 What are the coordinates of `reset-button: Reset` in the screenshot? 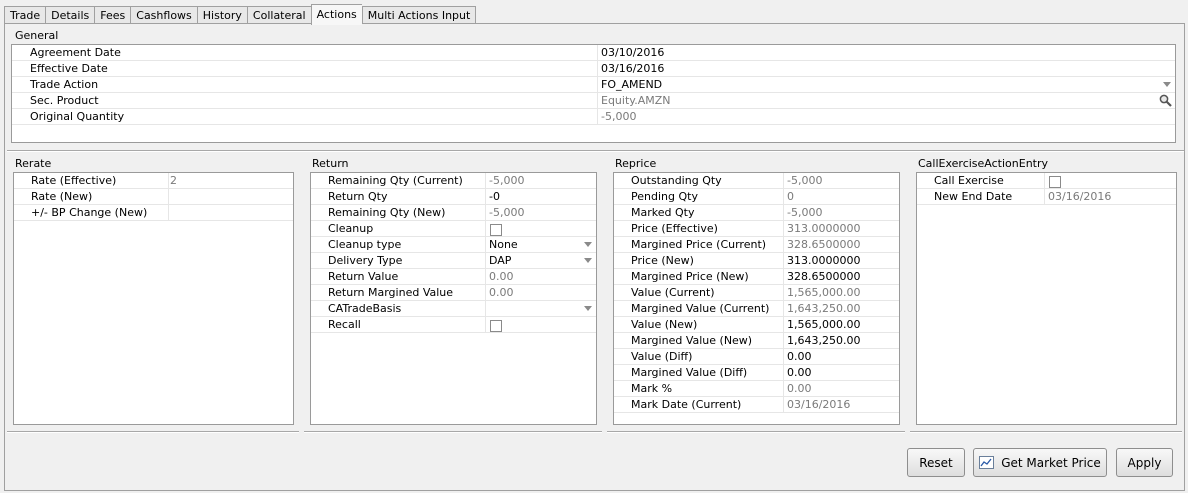 It's located at (936, 462).